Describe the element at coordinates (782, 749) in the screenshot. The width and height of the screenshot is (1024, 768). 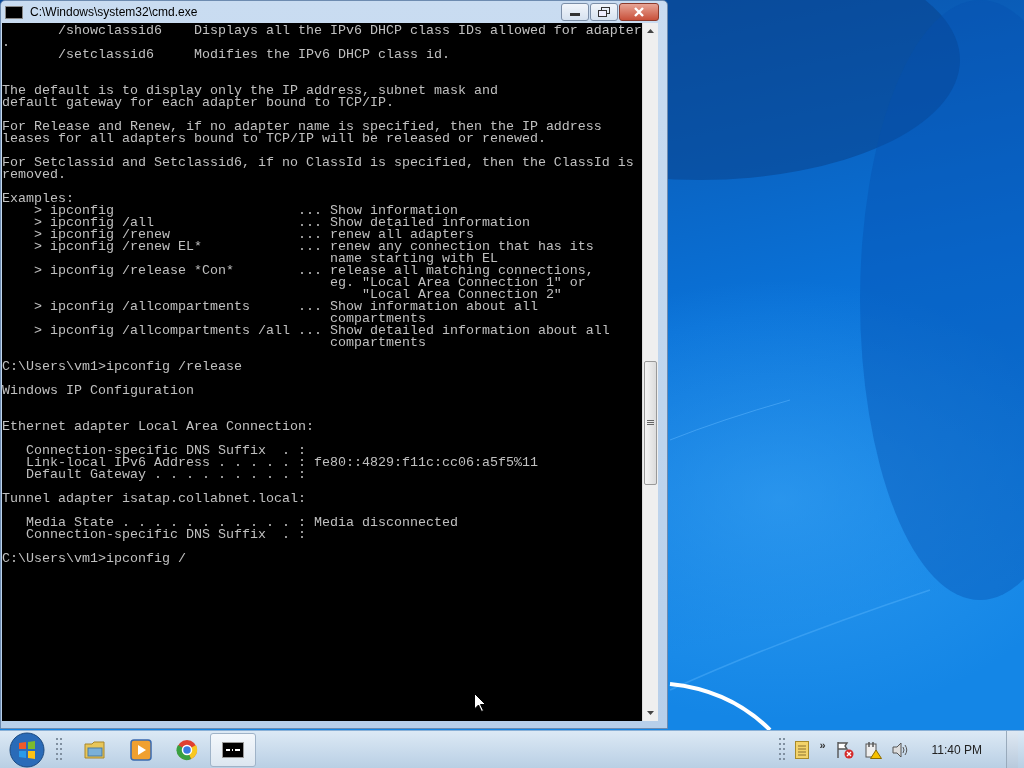
I see `tray-grip-icon` at that location.